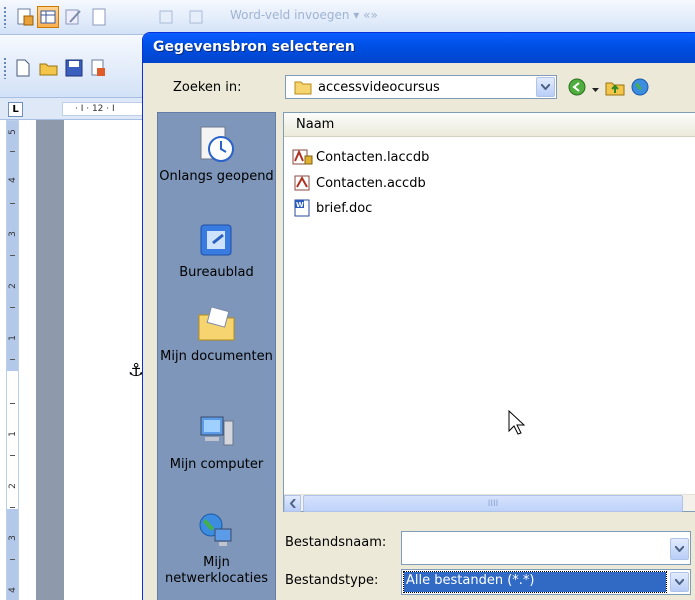 This screenshot has height=600, width=695. I want to click on column-header-name: Naam, so click(489, 125).